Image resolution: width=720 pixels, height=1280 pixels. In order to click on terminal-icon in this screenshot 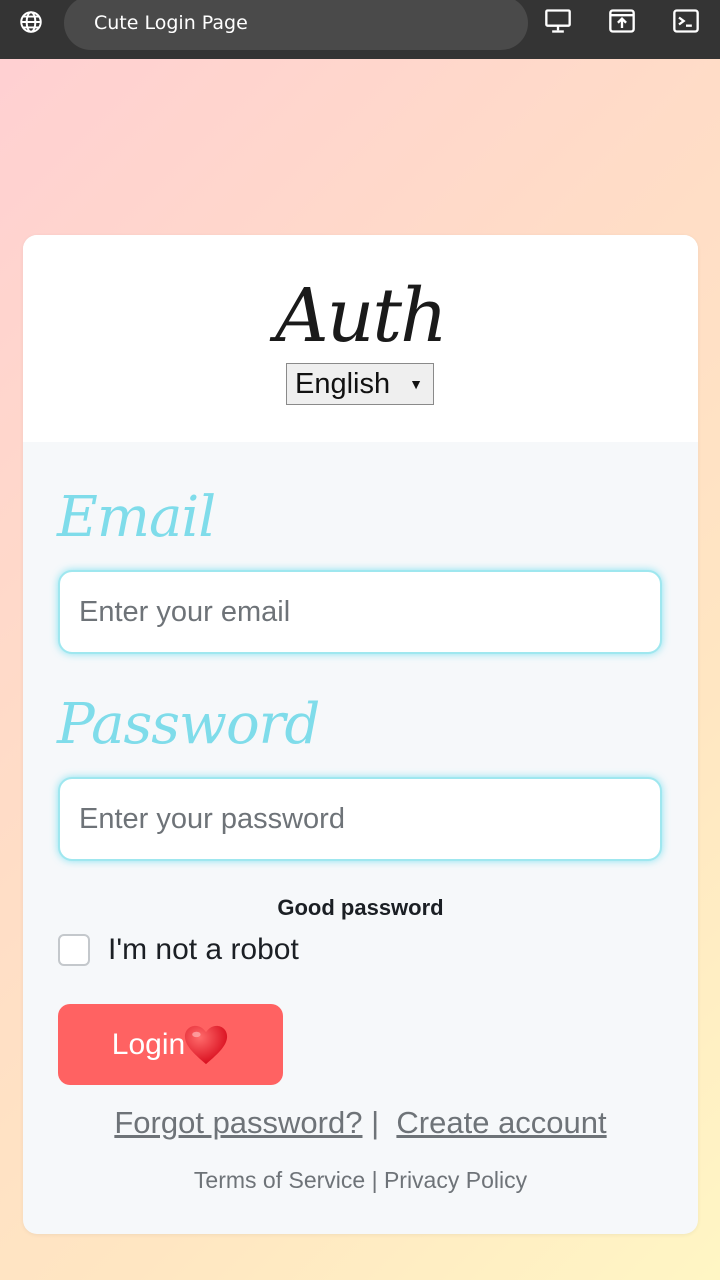, I will do `click(686, 21)`.